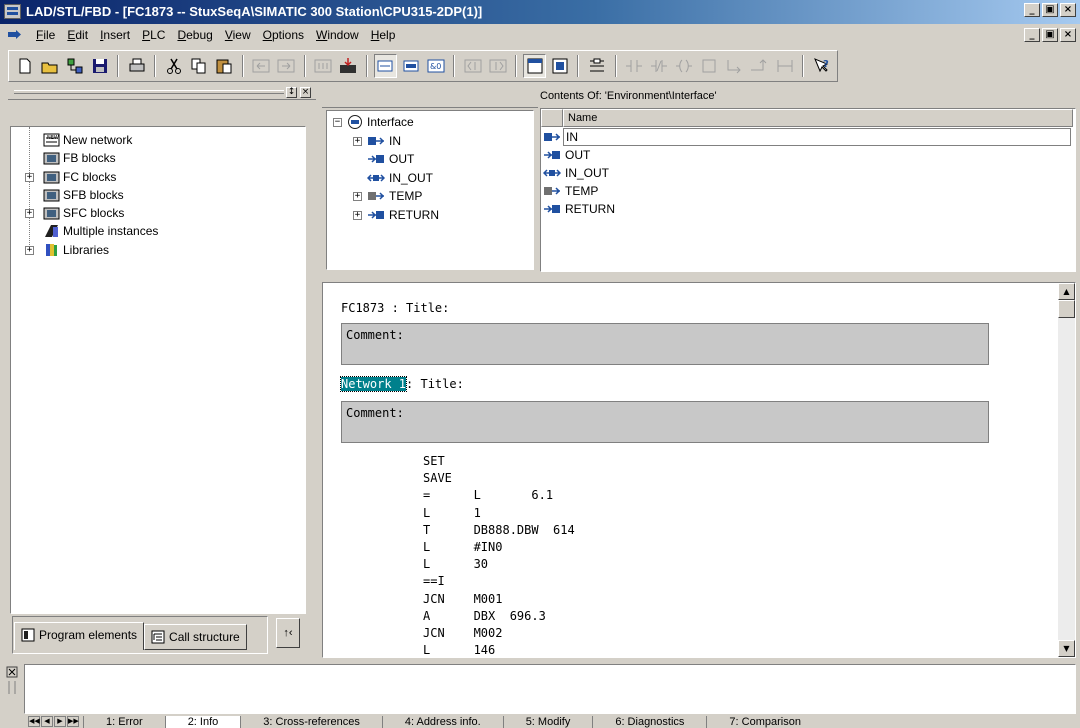 The width and height of the screenshot is (1080, 728). What do you see at coordinates (158, 177) in the screenshot?
I see `tree-item-fc-blocks: + FC blocks` at bounding box center [158, 177].